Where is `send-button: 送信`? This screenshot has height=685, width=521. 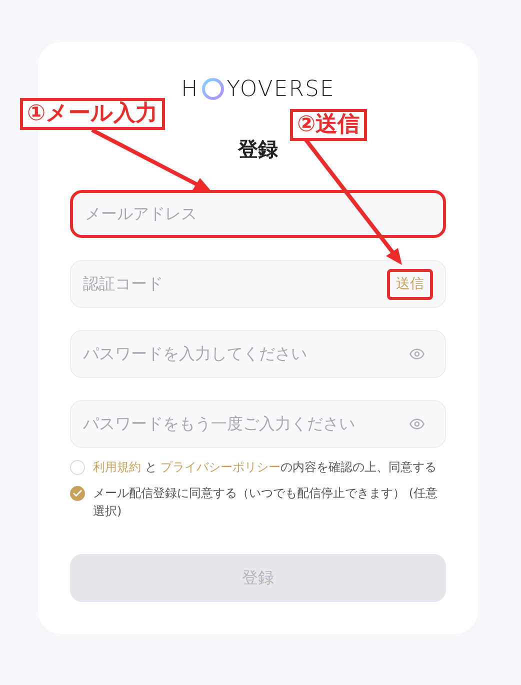
send-button: 送信 is located at coordinates (410, 284).